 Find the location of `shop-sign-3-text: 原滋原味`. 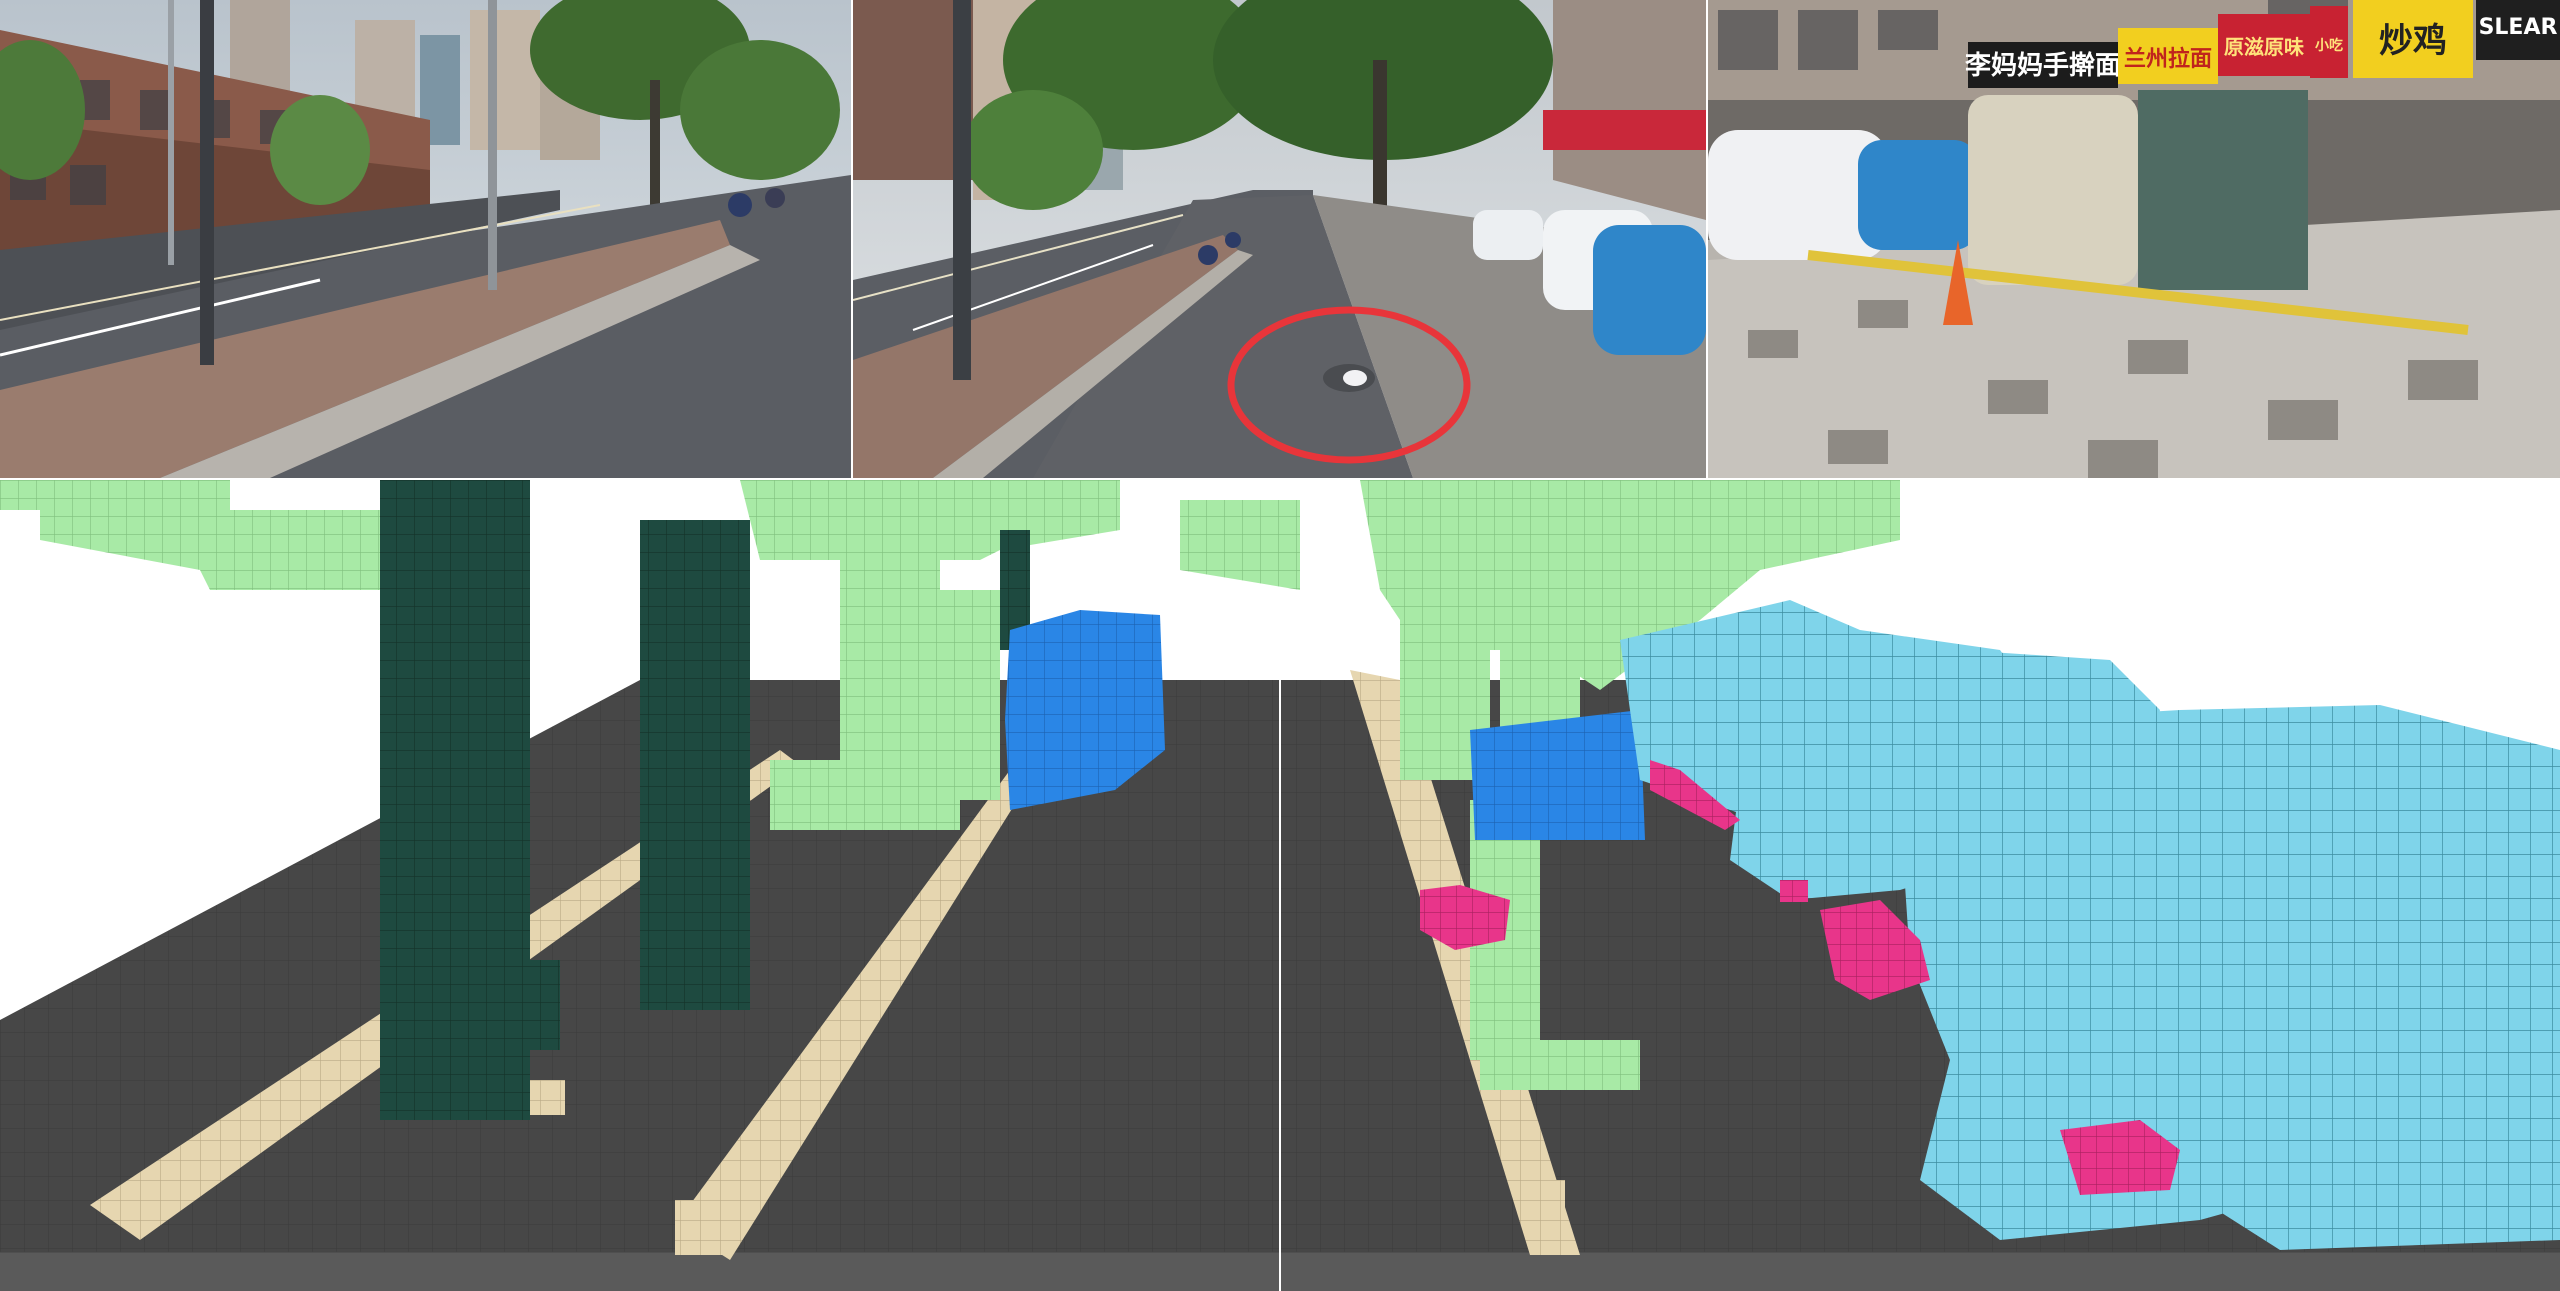

shop-sign-3-text: 原滋原味 is located at coordinates (2264, 47).